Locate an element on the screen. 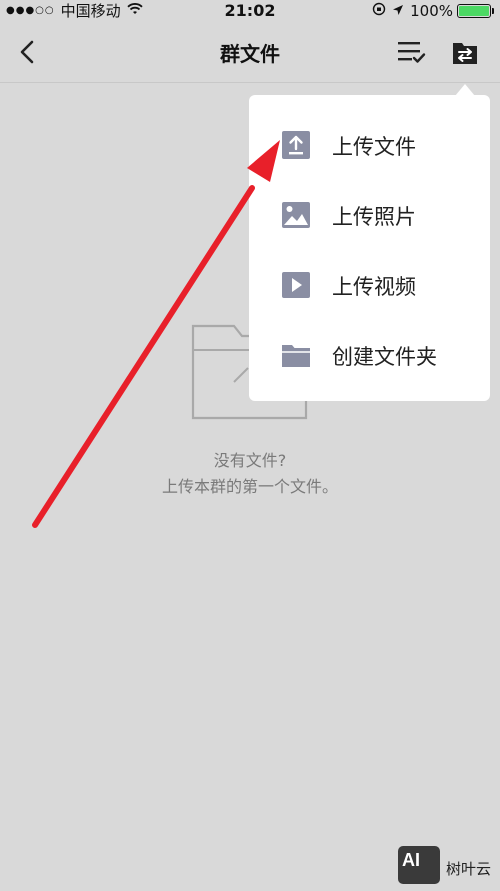 Image resolution: width=500 pixels, height=891 pixels. menu-item-label: 上传照片 is located at coordinates (374, 217).